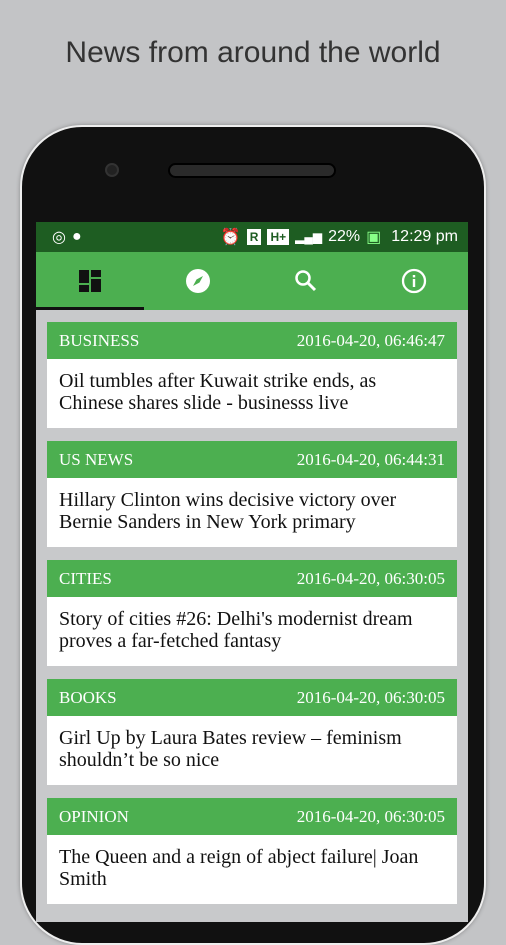 The image size is (506, 945). What do you see at coordinates (370, 459) in the screenshot?
I see `card-date: 2016-04-20, 06:44:31` at bounding box center [370, 459].